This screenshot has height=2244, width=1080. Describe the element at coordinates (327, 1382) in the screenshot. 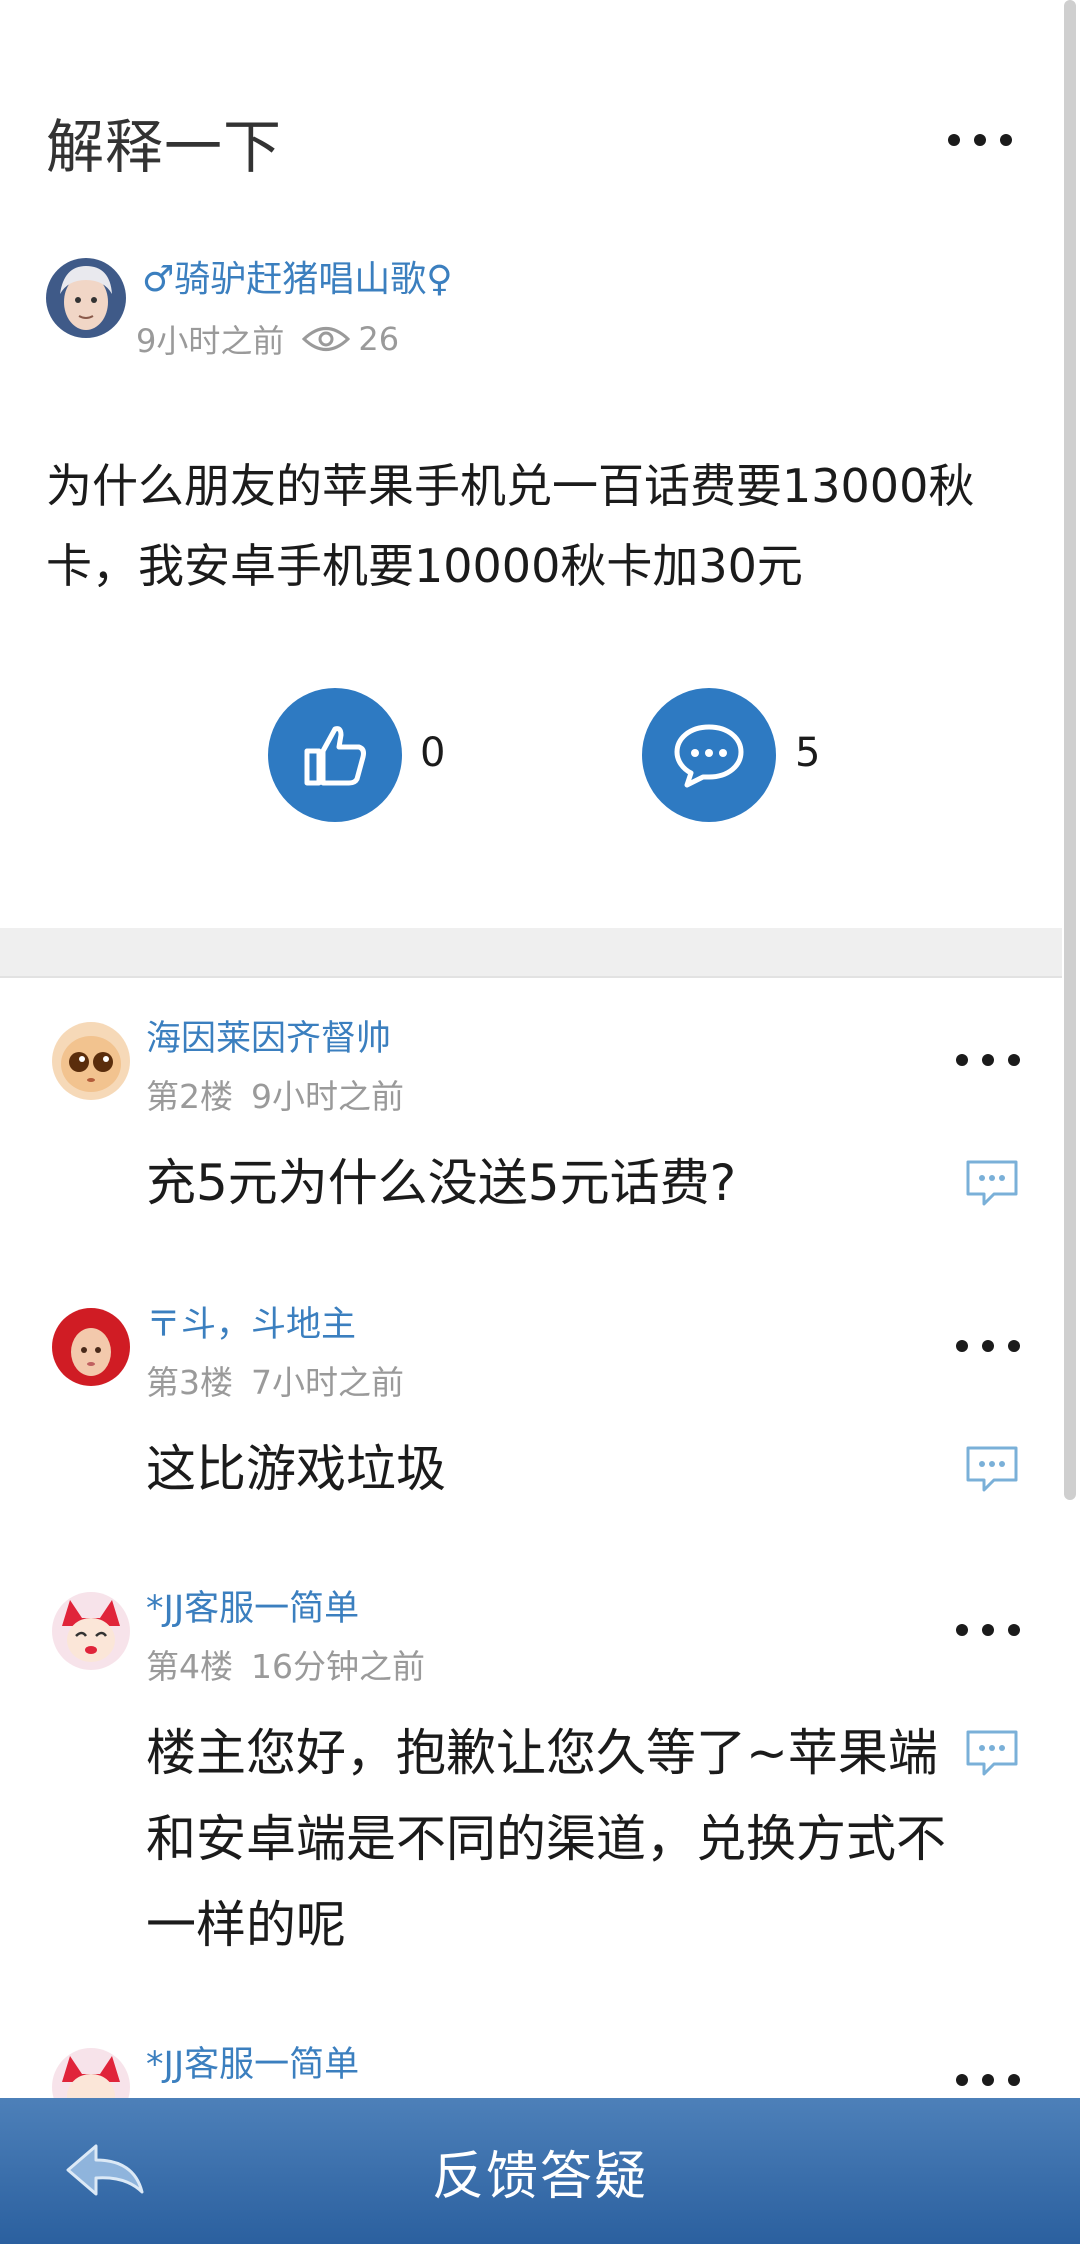

I see `reply-time: 7小时之前` at that location.